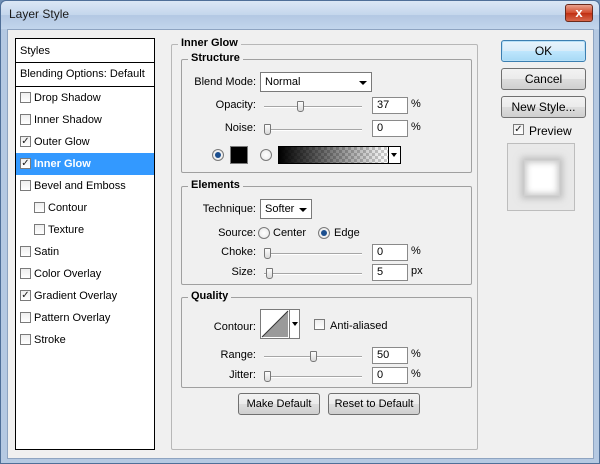  What do you see at coordinates (218, 155) in the screenshot?
I see `solid-color-radio` at bounding box center [218, 155].